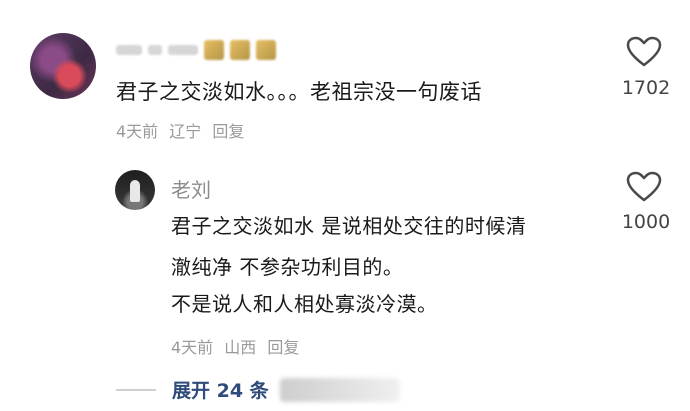 The width and height of the screenshot is (690, 411). I want to click on comment-location: 辽宁, so click(185, 131).